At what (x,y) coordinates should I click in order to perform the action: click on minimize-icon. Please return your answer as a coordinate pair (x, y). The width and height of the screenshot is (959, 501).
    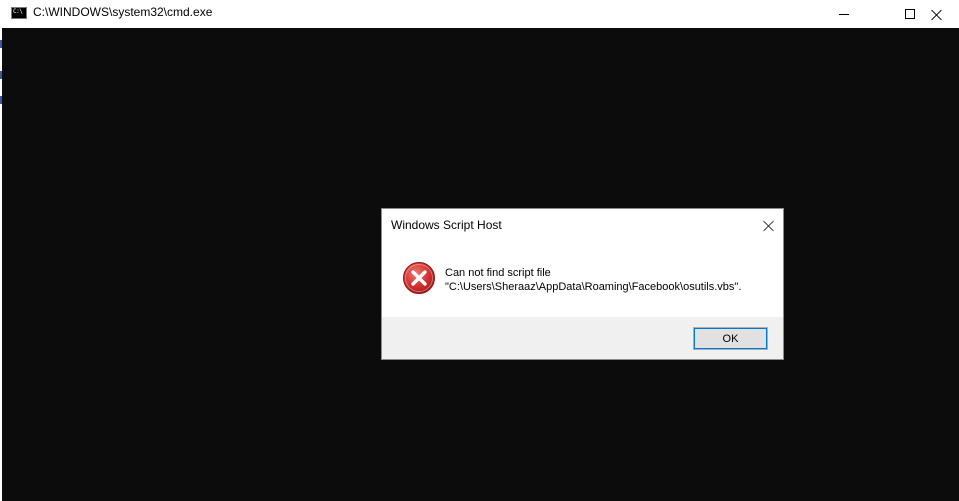
    Looking at the image, I should click on (844, 14).